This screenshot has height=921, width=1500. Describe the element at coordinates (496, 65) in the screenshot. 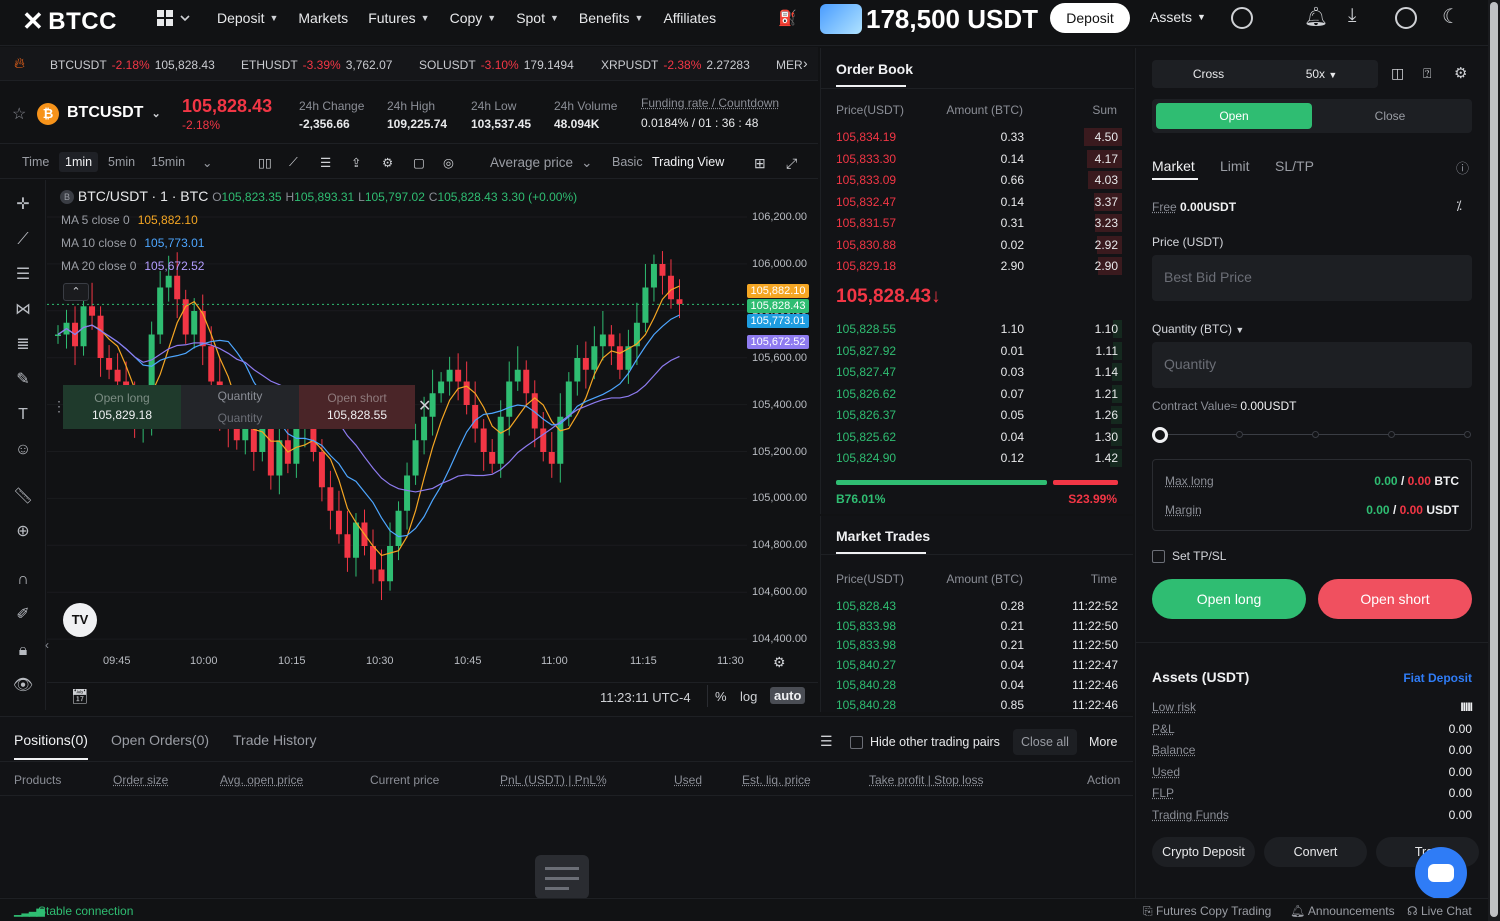

I see `ticker-item: SOLUSDT -3.10% 179.1494` at that location.